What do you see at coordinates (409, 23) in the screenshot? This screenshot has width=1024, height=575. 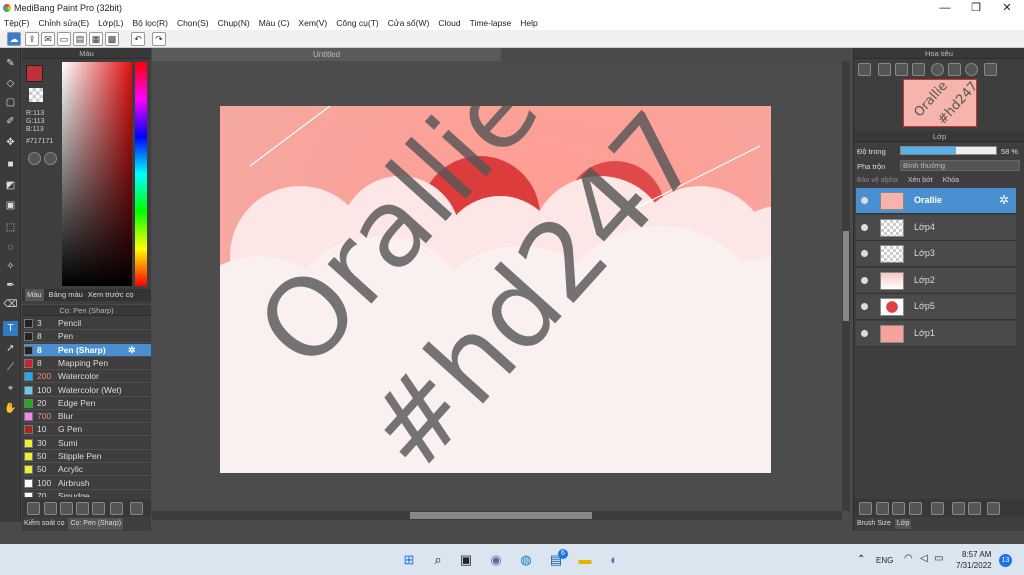 I see `menu-window: Cửa sổ(W)` at bounding box center [409, 23].